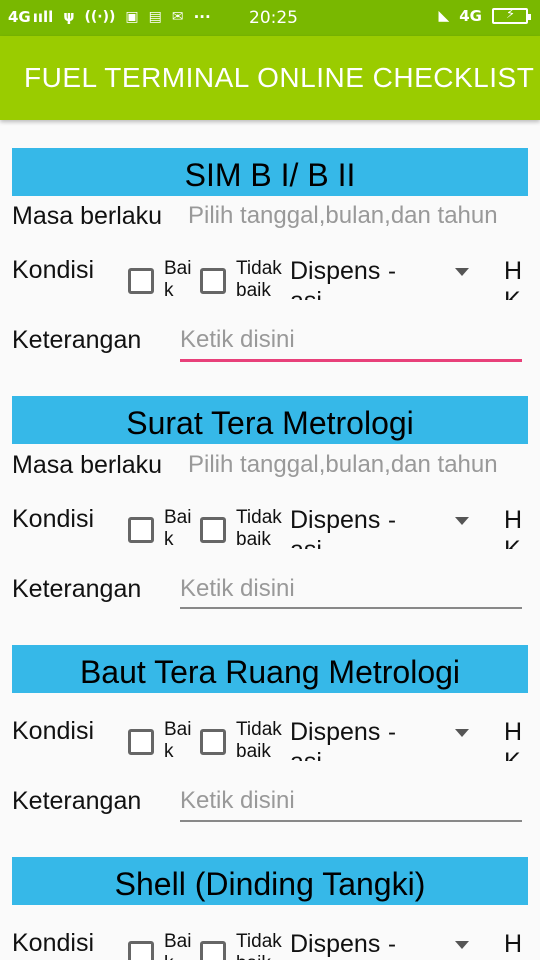  I want to click on section-header-sim: SIM B I/ B II, so click(270, 172).